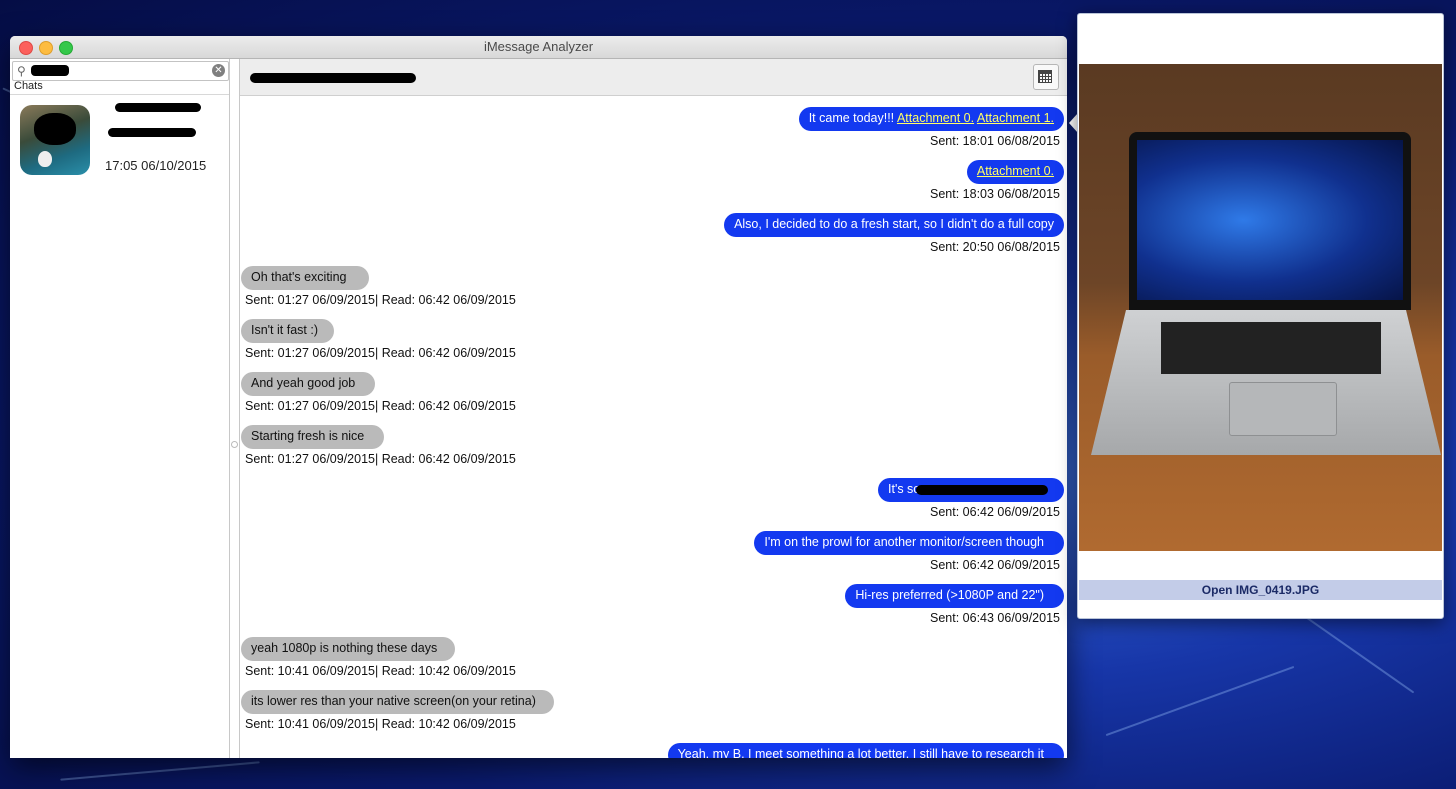 This screenshot has height=789, width=1456. I want to click on sent-message-bubble: It's so, so click(971, 490).